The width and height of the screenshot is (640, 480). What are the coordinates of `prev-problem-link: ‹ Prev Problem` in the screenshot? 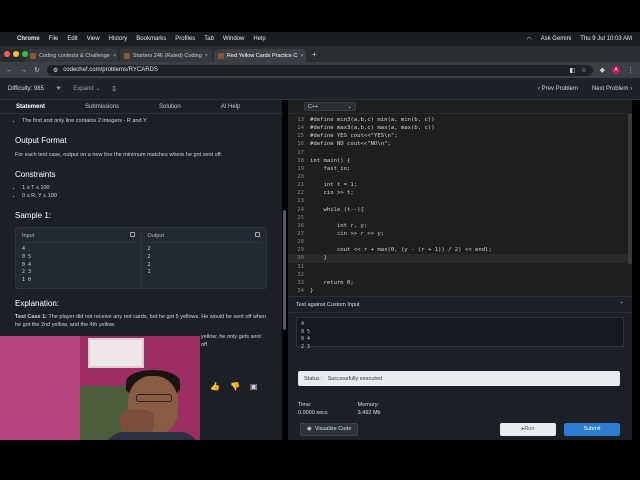 It's located at (558, 89).